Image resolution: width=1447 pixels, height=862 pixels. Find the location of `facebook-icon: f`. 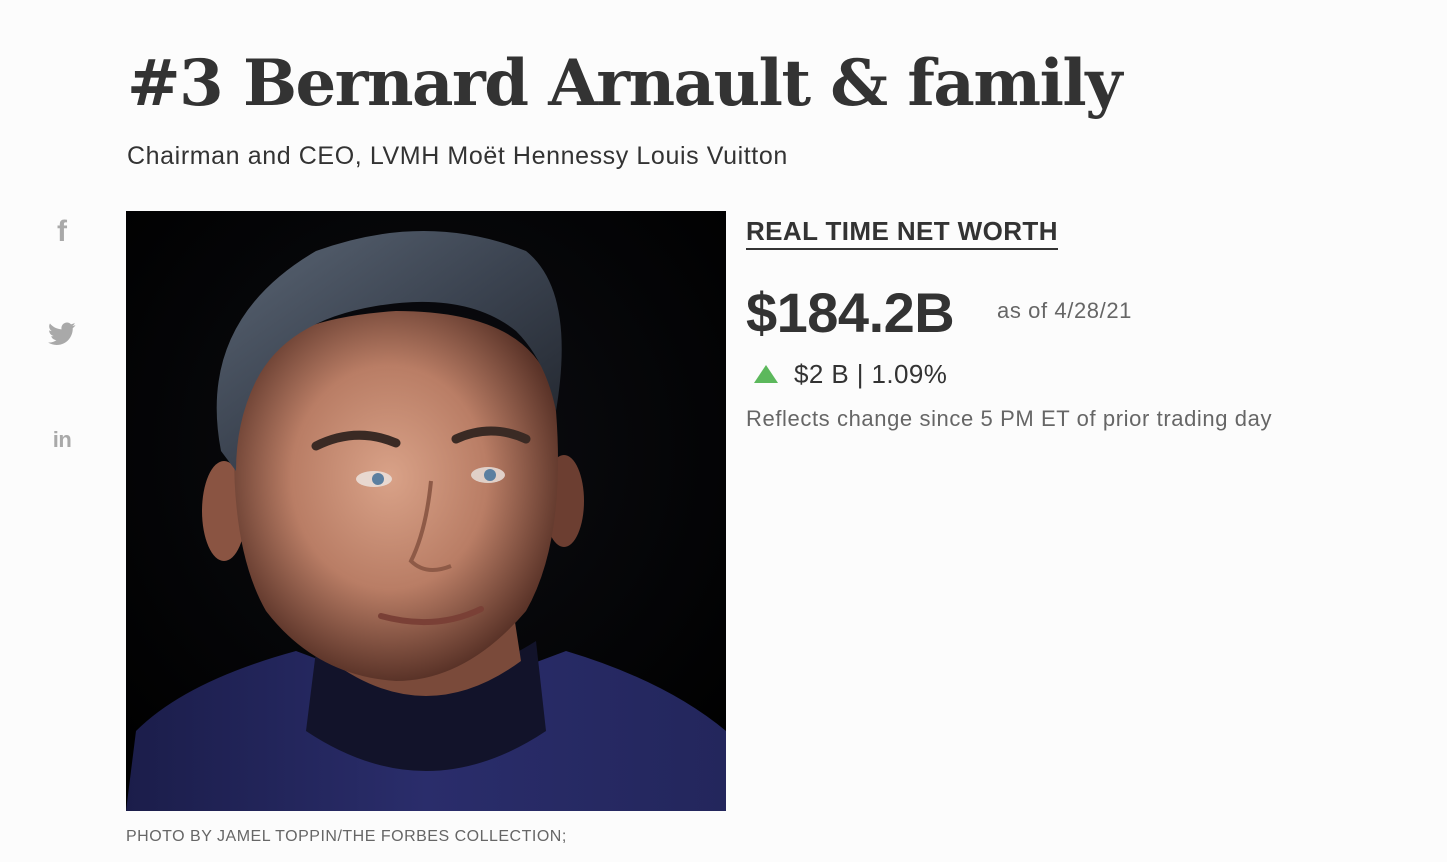

facebook-icon: f is located at coordinates (62, 231).